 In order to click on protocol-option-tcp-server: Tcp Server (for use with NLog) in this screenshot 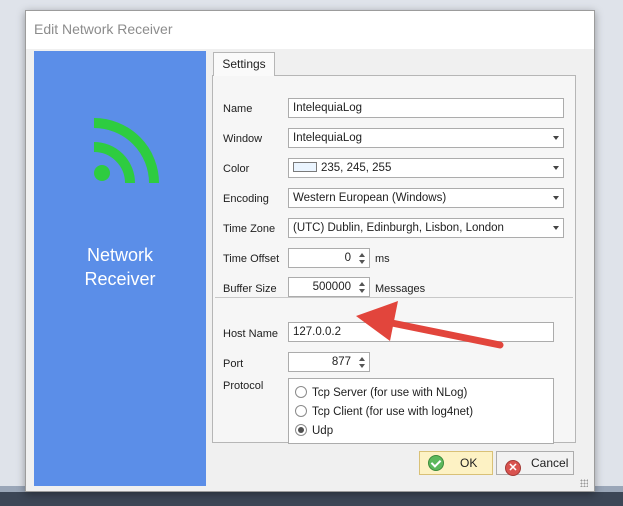, I will do `click(381, 394)`.